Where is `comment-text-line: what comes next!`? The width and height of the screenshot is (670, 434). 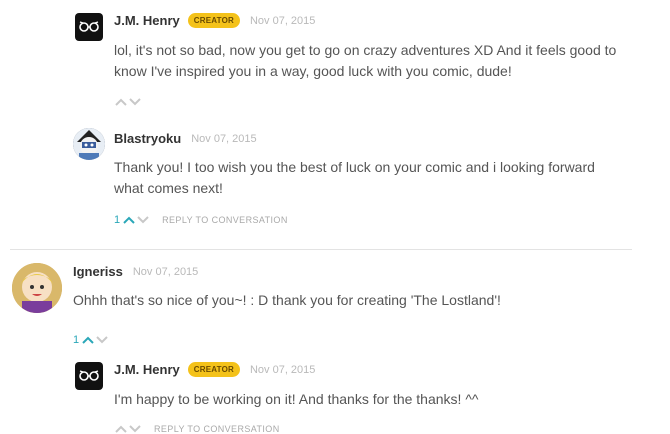
comment-text-line: what comes next! is located at coordinates (168, 188).